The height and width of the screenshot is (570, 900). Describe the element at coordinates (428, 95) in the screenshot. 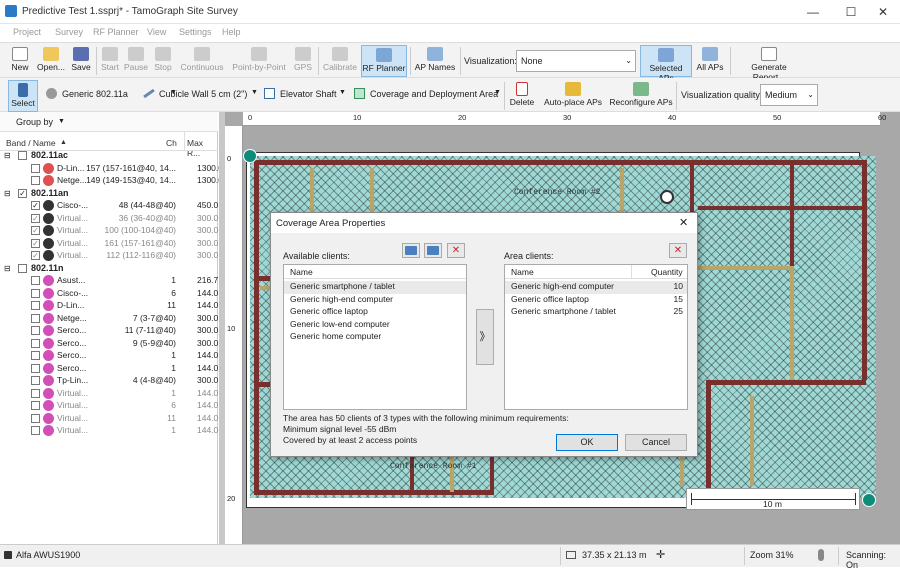

I see `coverage-area-dropdown: Coverage and Deployment Area ▼` at that location.